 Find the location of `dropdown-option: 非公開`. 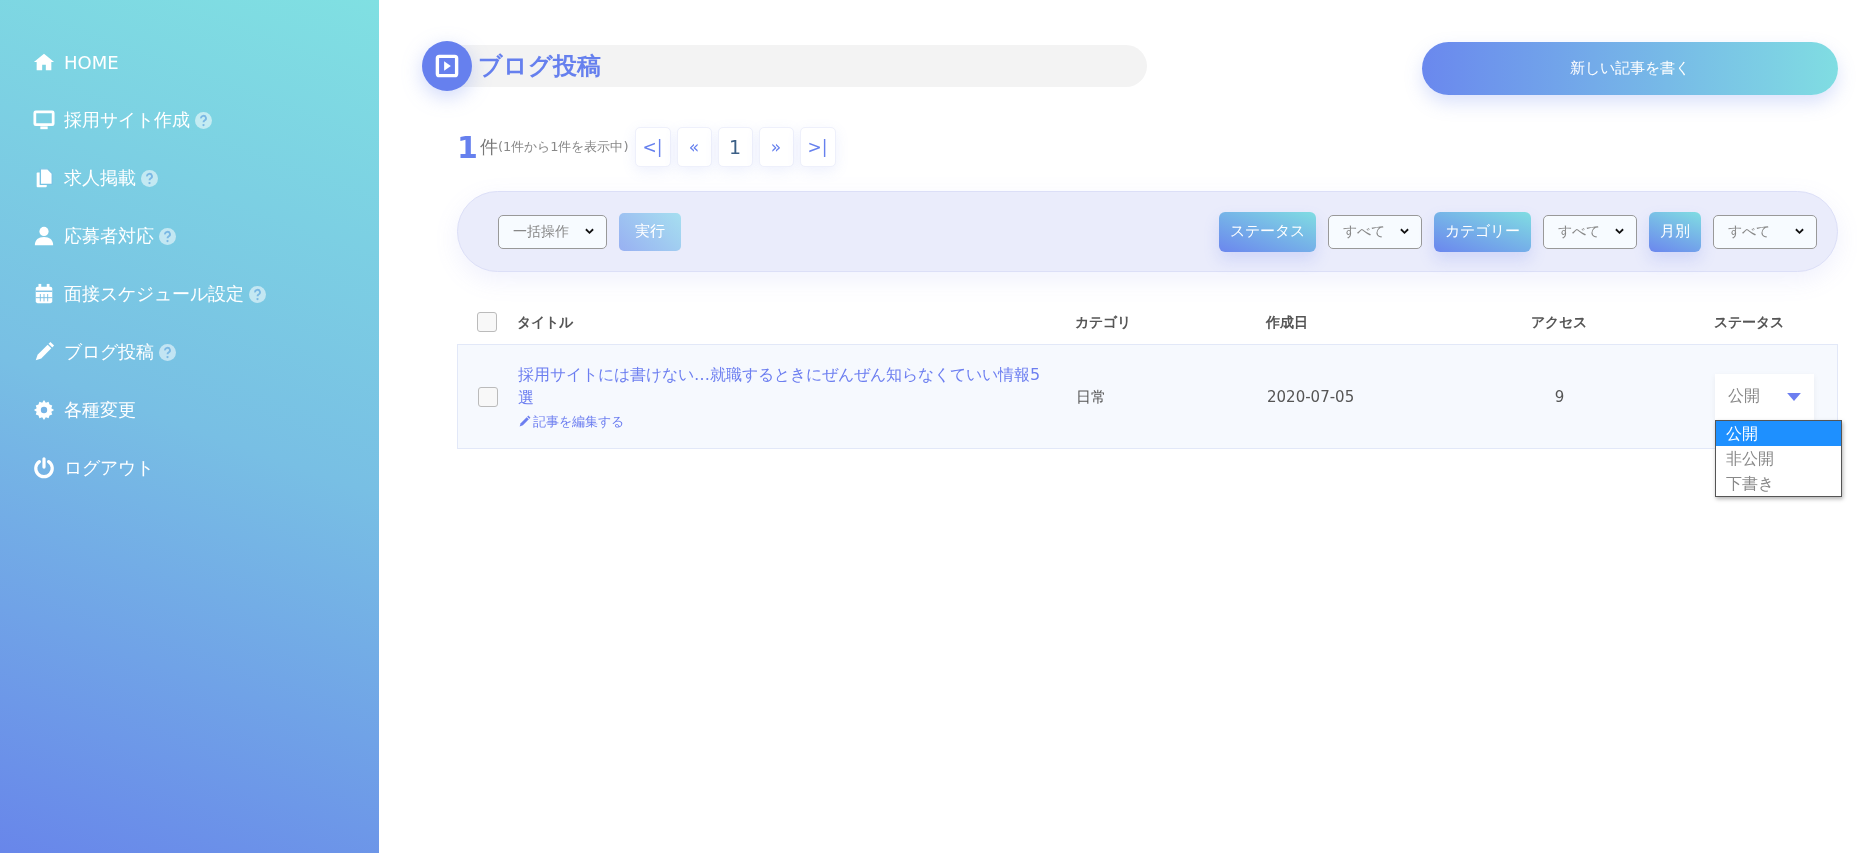

dropdown-option: 非公開 is located at coordinates (1778, 458).